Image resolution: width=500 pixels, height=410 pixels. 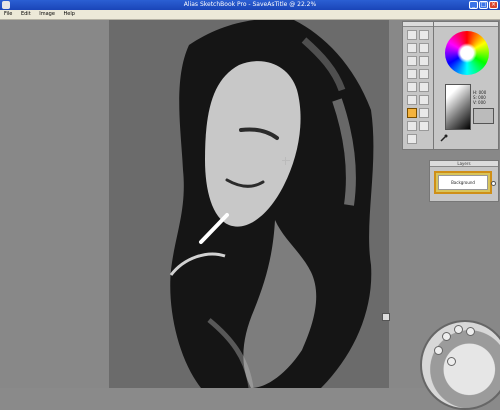 I want to click on paint-icon, so click(x=424, y=113).